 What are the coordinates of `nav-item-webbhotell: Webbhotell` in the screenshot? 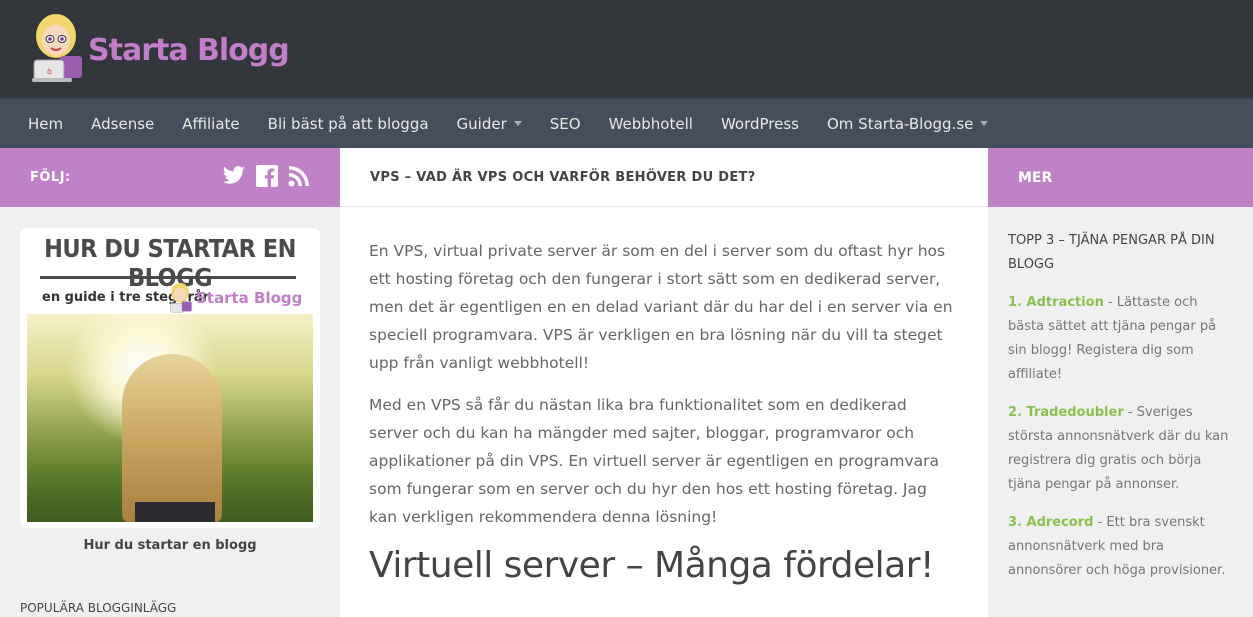 It's located at (651, 124).